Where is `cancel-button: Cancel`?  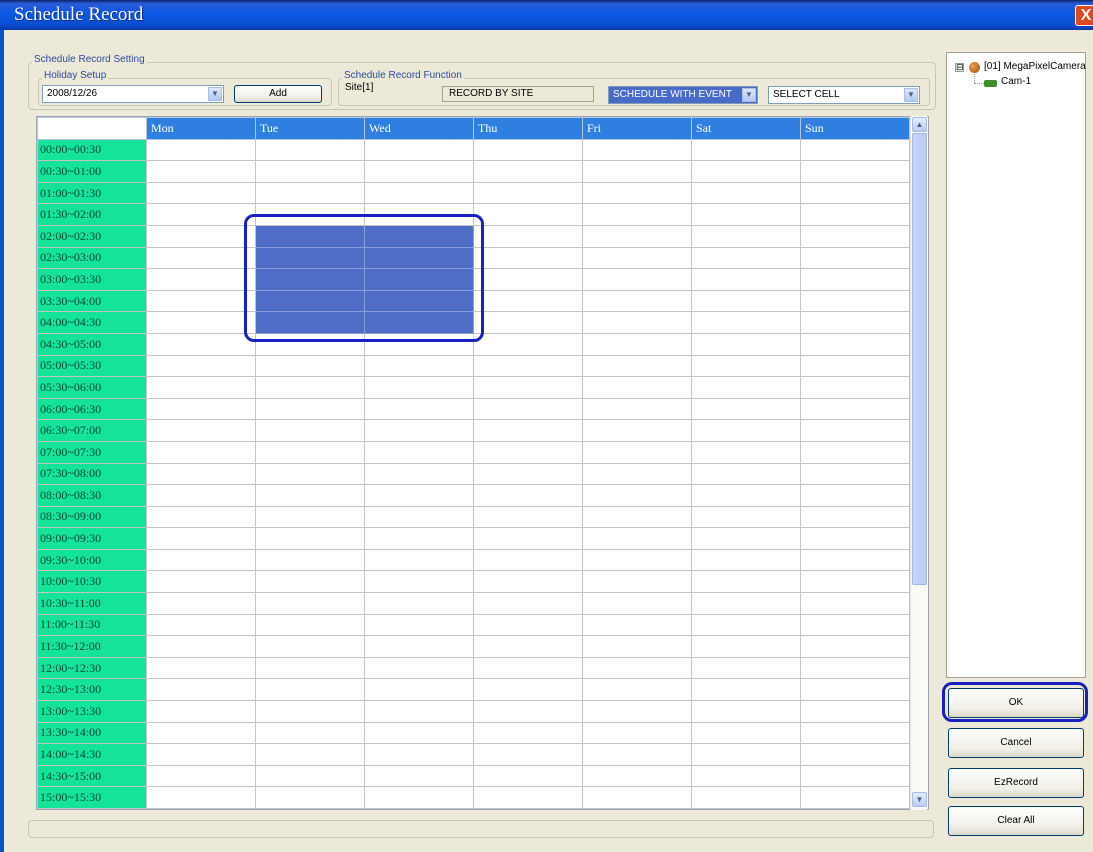 cancel-button: Cancel is located at coordinates (1016, 743).